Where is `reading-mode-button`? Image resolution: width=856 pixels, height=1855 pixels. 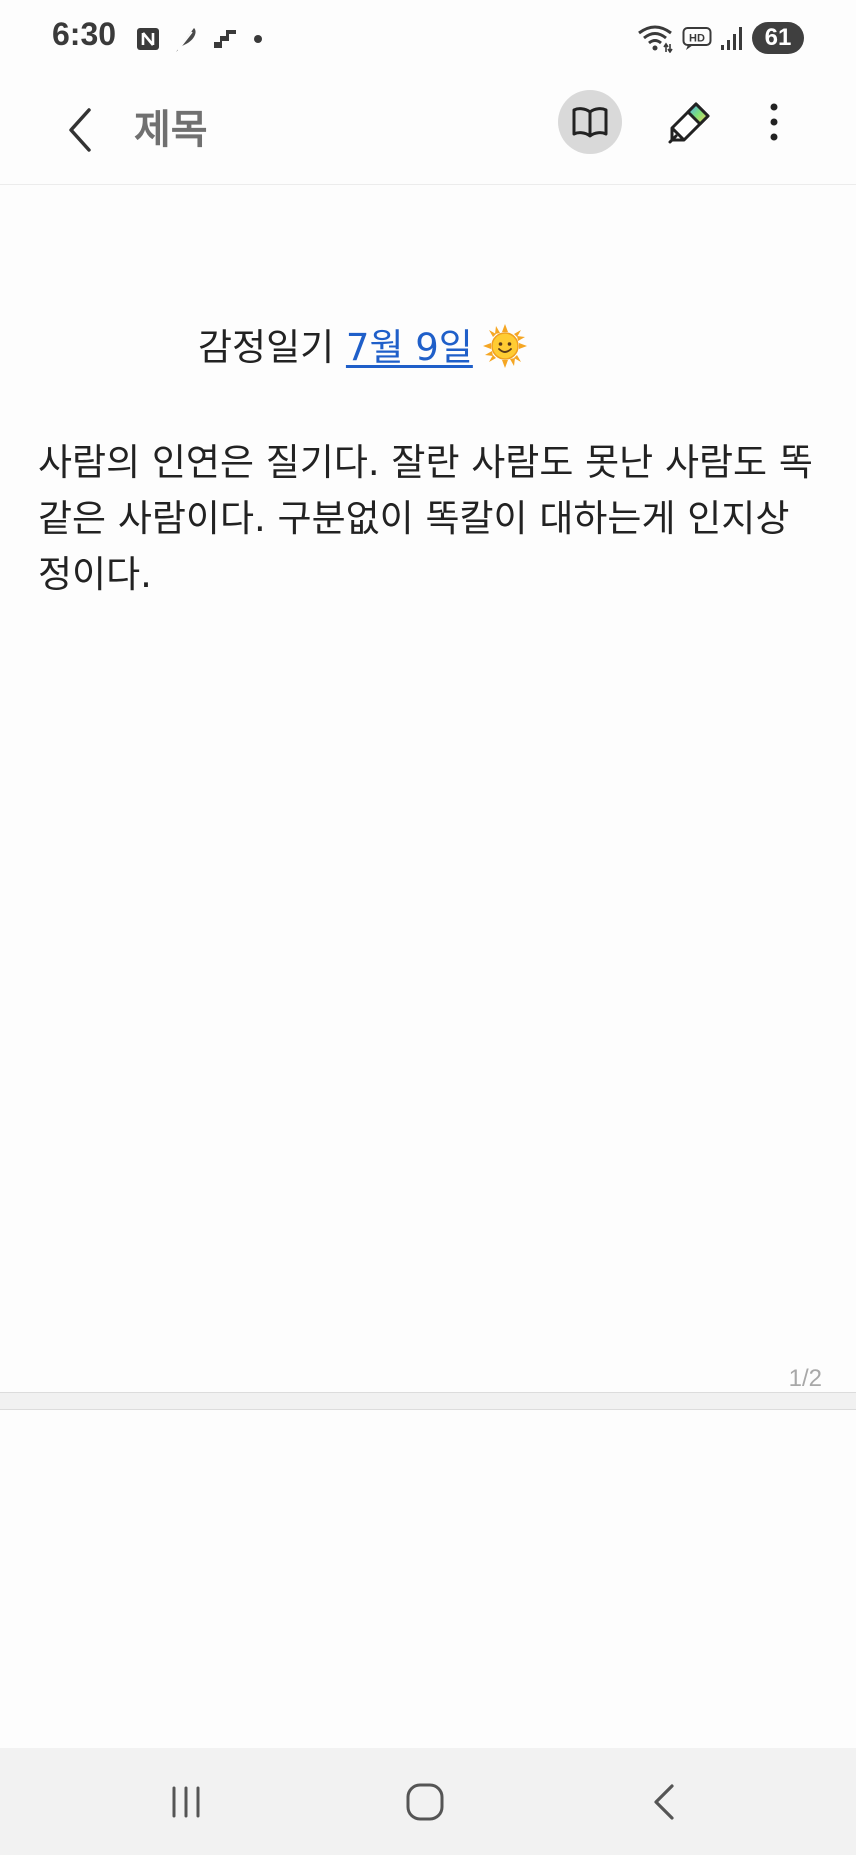
reading-mode-button is located at coordinates (590, 122).